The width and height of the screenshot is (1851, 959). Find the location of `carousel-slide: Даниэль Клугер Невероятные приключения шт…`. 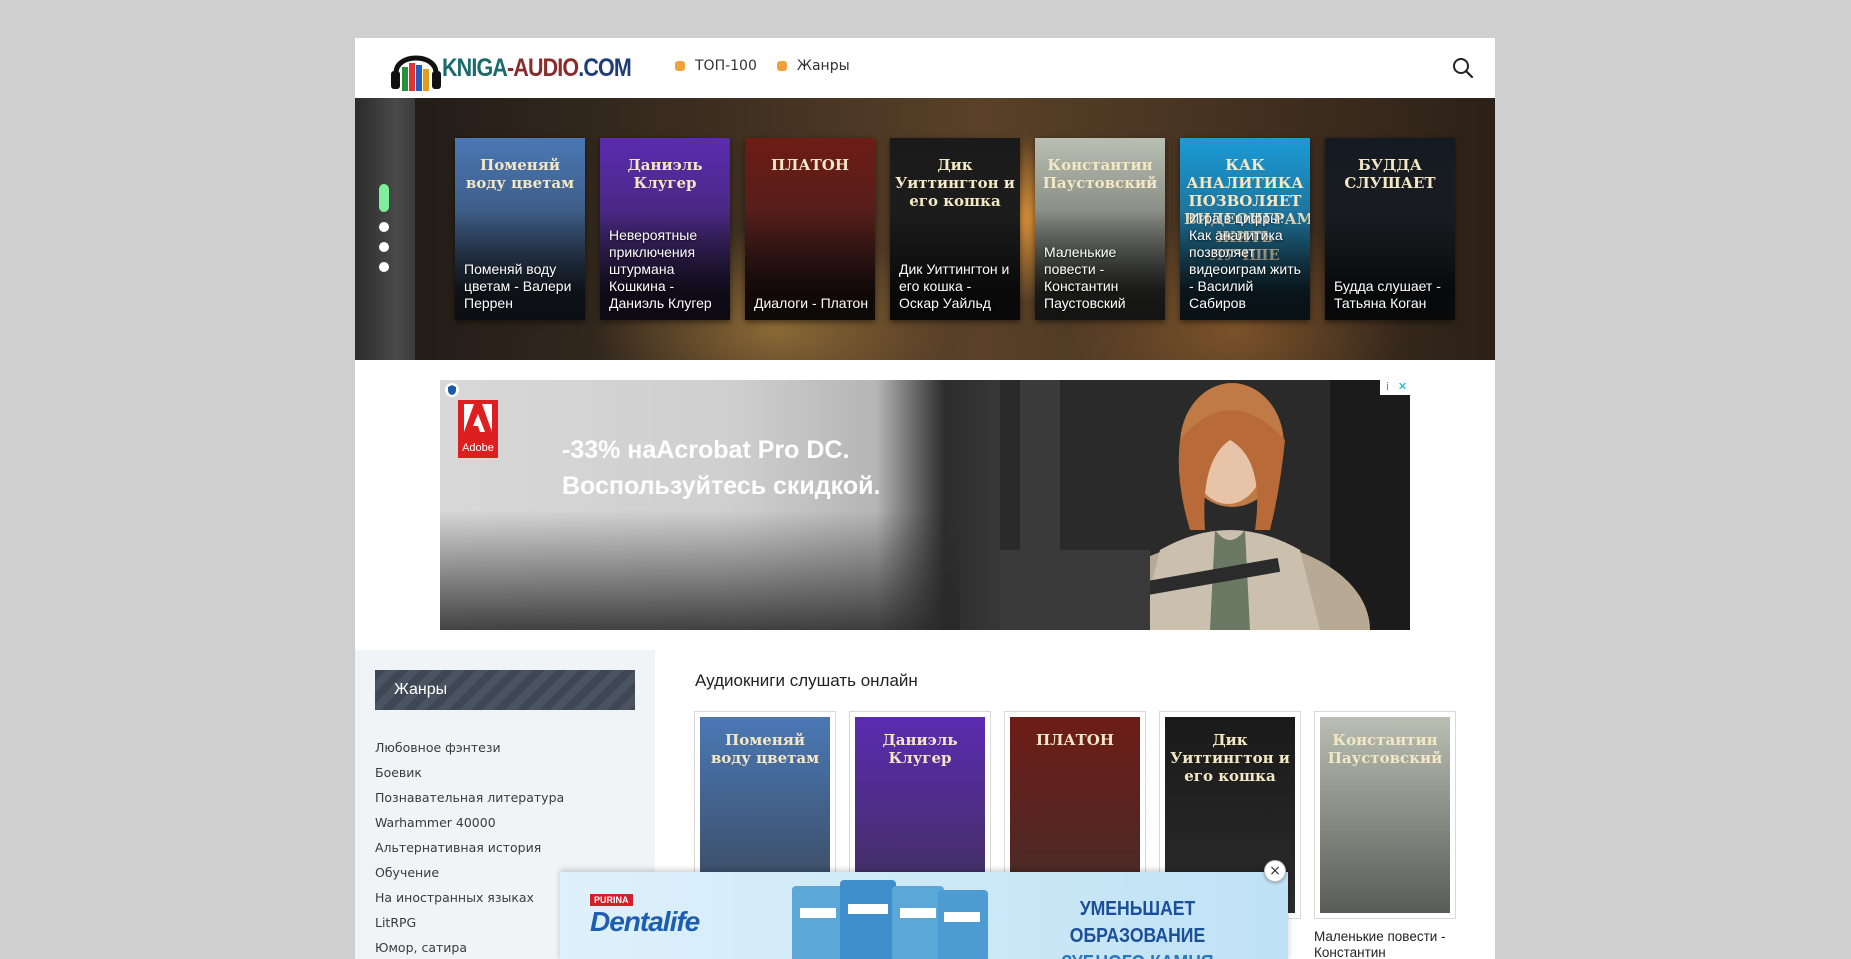

carousel-slide: Даниэль Клугер Невероятные приключения шт… is located at coordinates (665, 229).